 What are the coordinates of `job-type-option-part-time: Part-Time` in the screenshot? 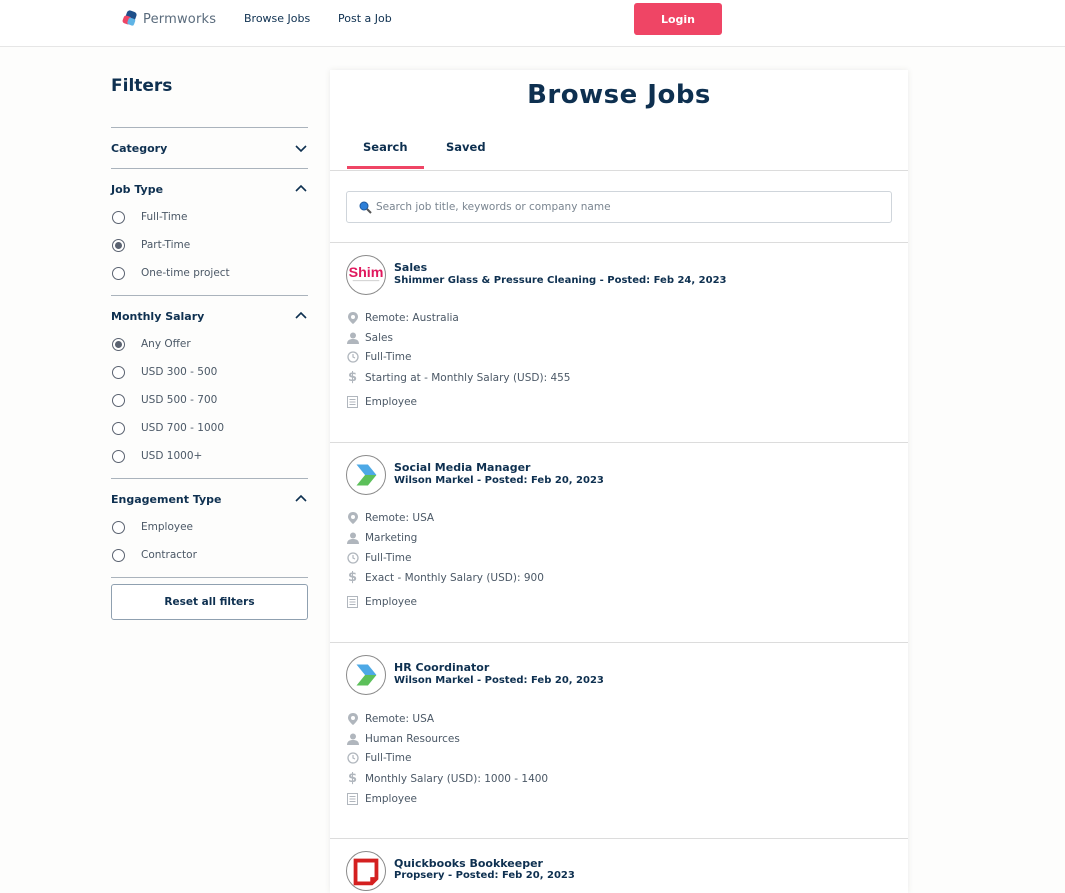 It's located at (209, 245).